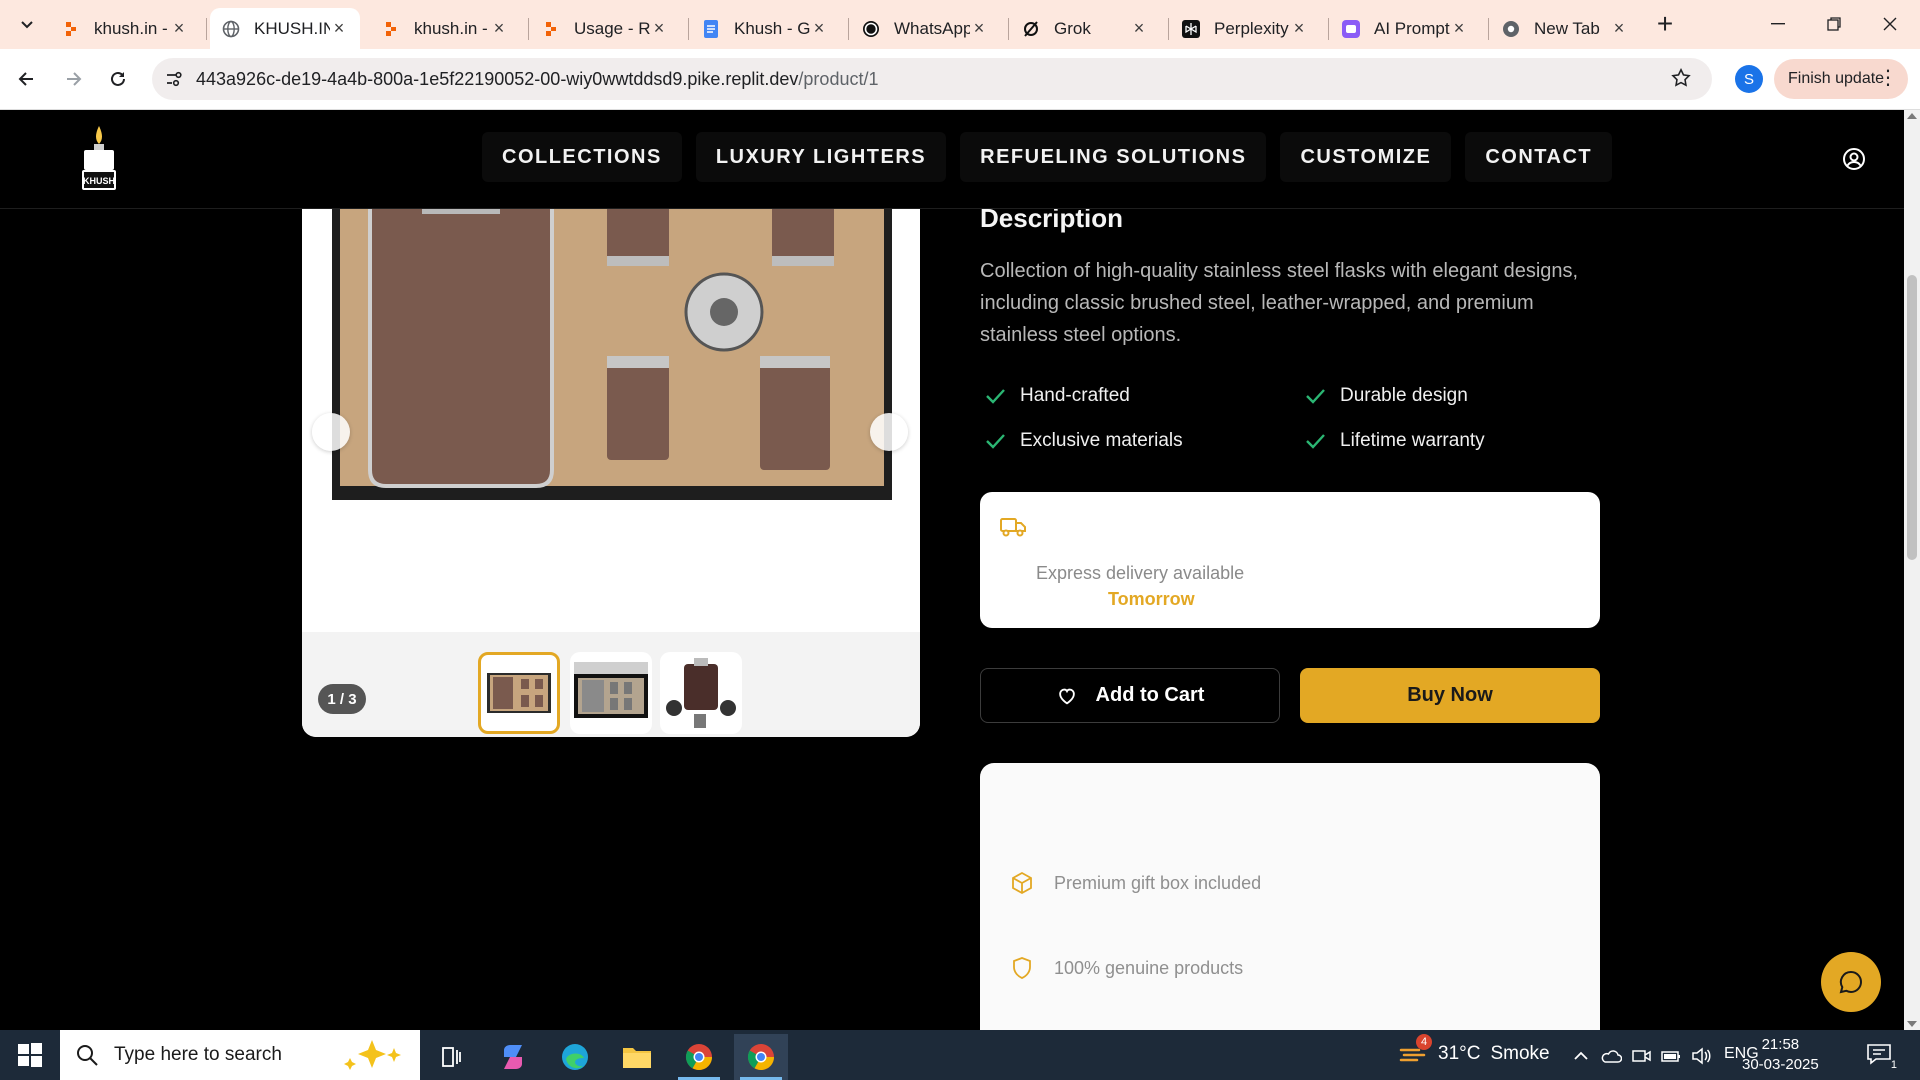 The image size is (1920, 1080). I want to click on nav-refueling-solutions: REFUELING SOLUTIONS, so click(1113, 157).